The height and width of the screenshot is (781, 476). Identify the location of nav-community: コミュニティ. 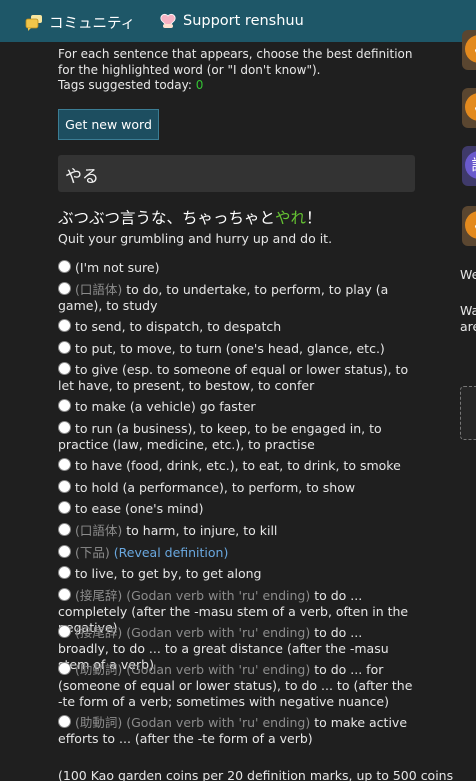
(80, 22).